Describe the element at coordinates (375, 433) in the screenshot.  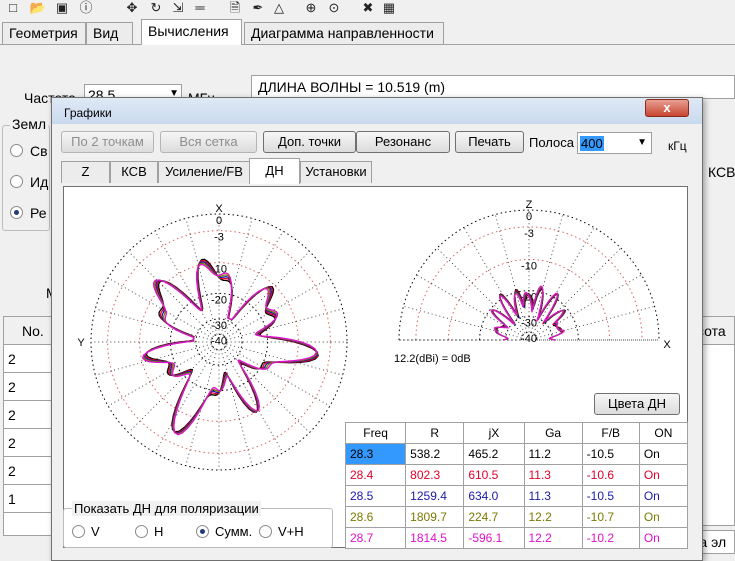
I see `header-freq: Freq` at that location.